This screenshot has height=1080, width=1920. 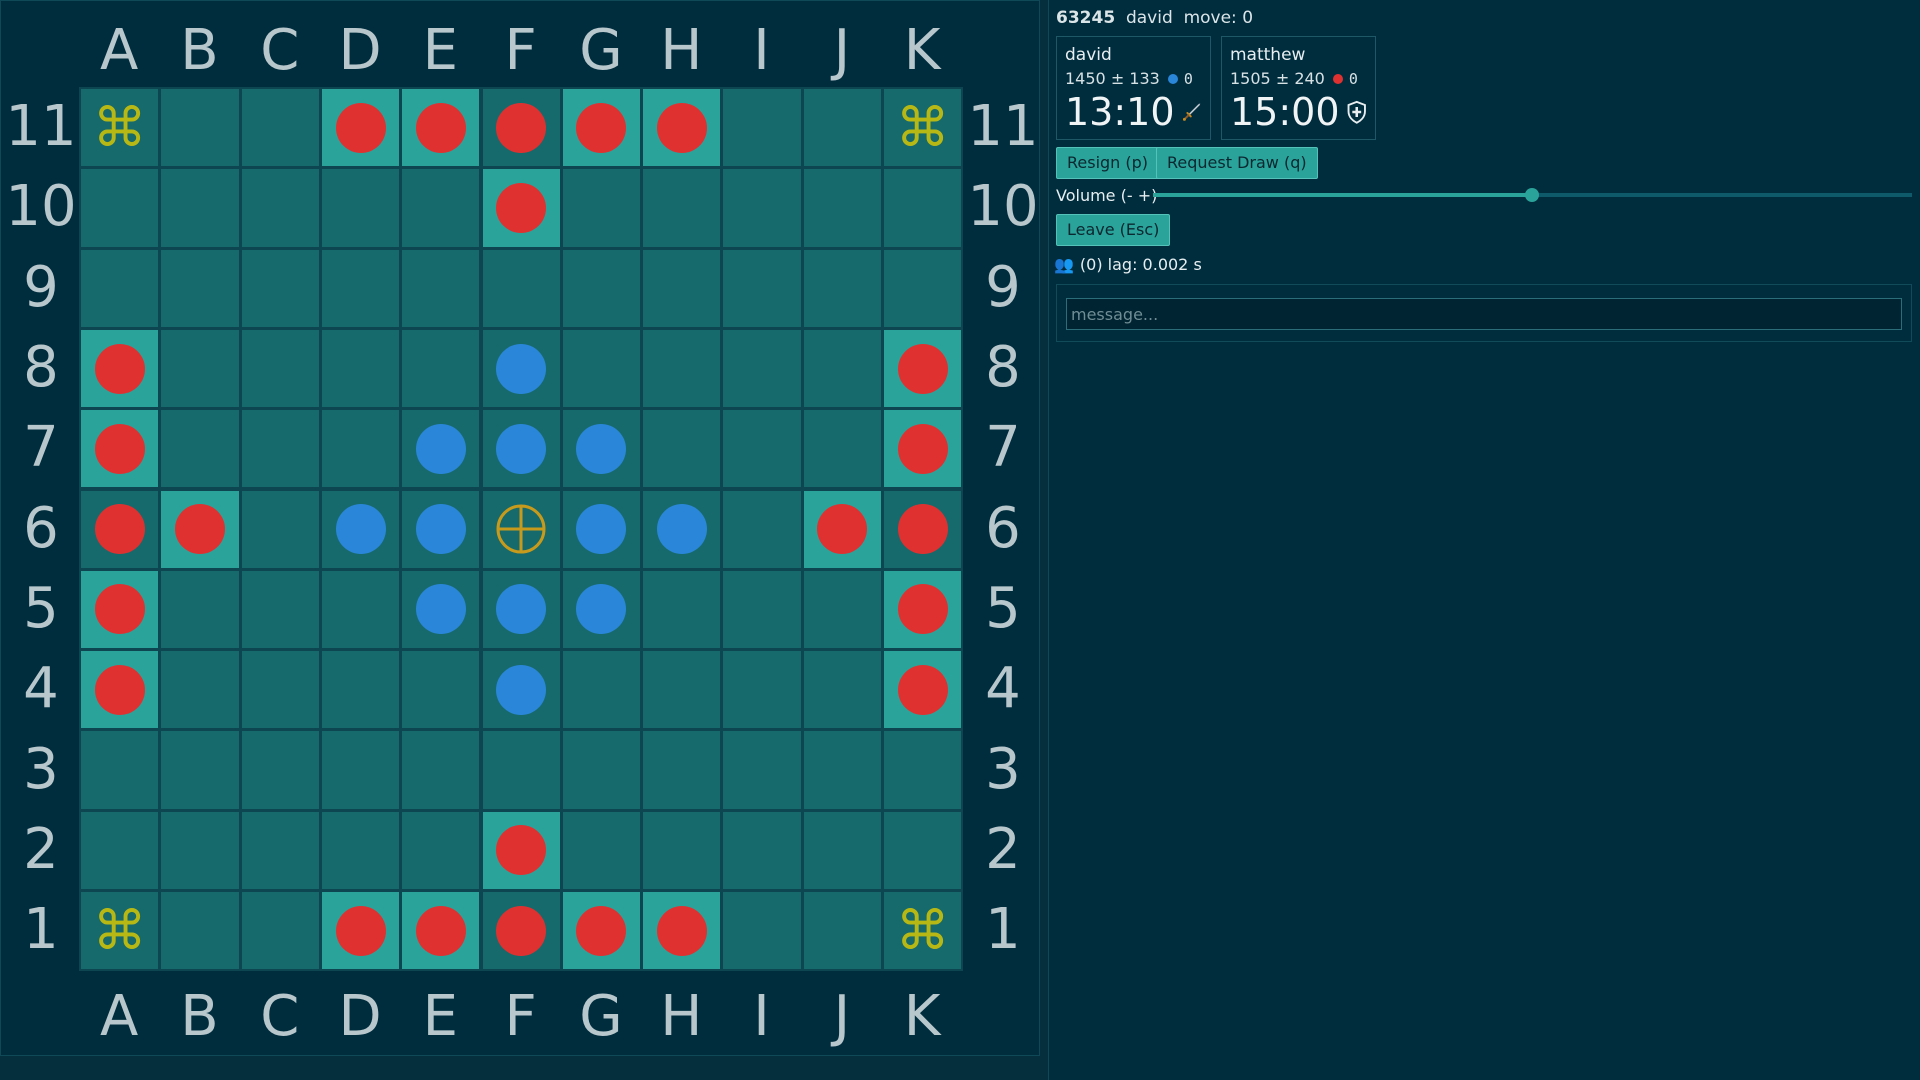 I want to click on square-c10, so click(x=280, y=208).